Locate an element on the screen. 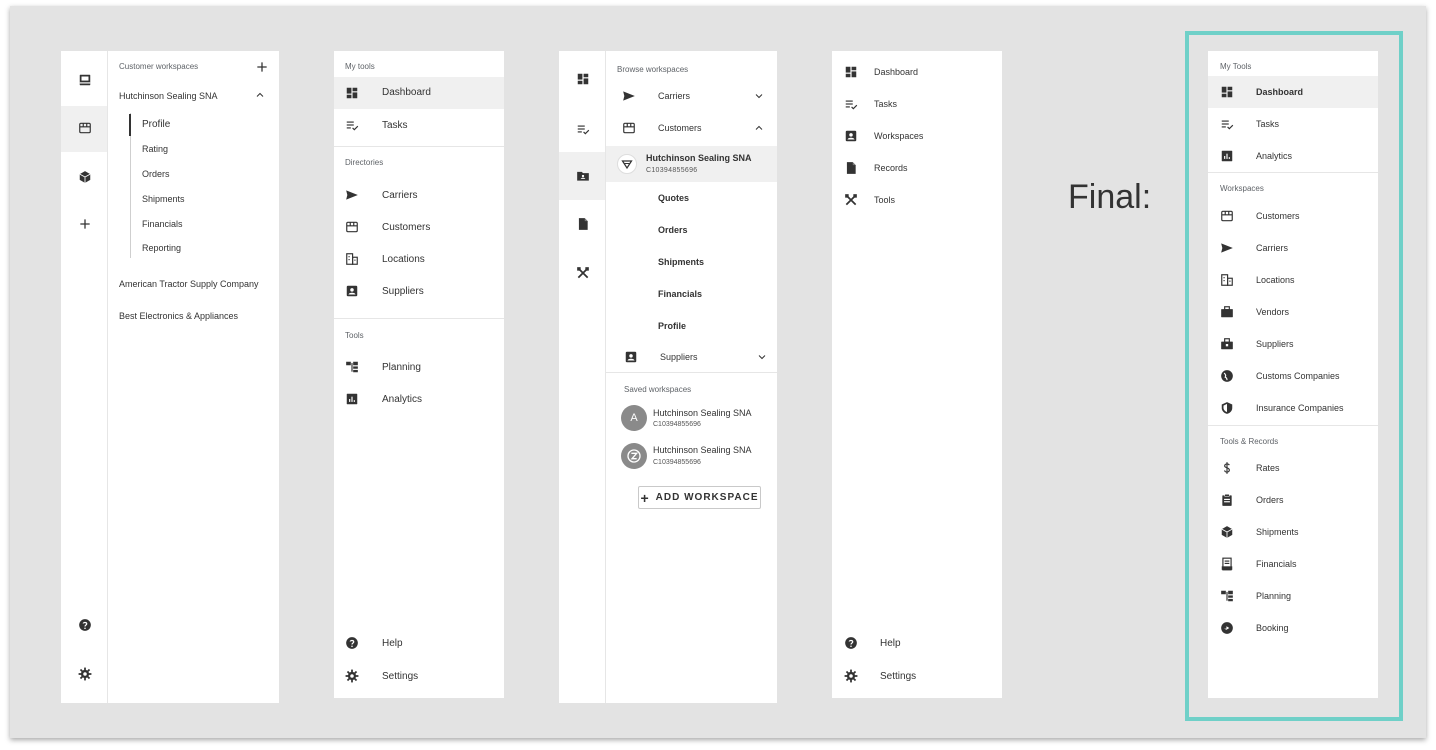 The image size is (1436, 750). shield-icon is located at coordinates (1227, 408).